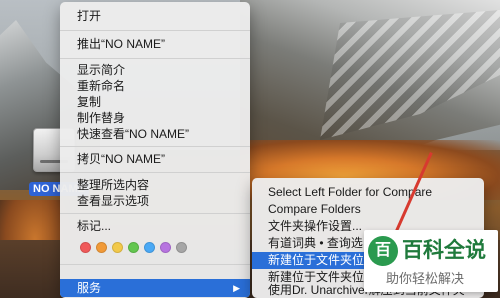 Image resolution: width=500 pixels, height=298 pixels. I want to click on menu-item-get-info: 显示简介, so click(155, 70).